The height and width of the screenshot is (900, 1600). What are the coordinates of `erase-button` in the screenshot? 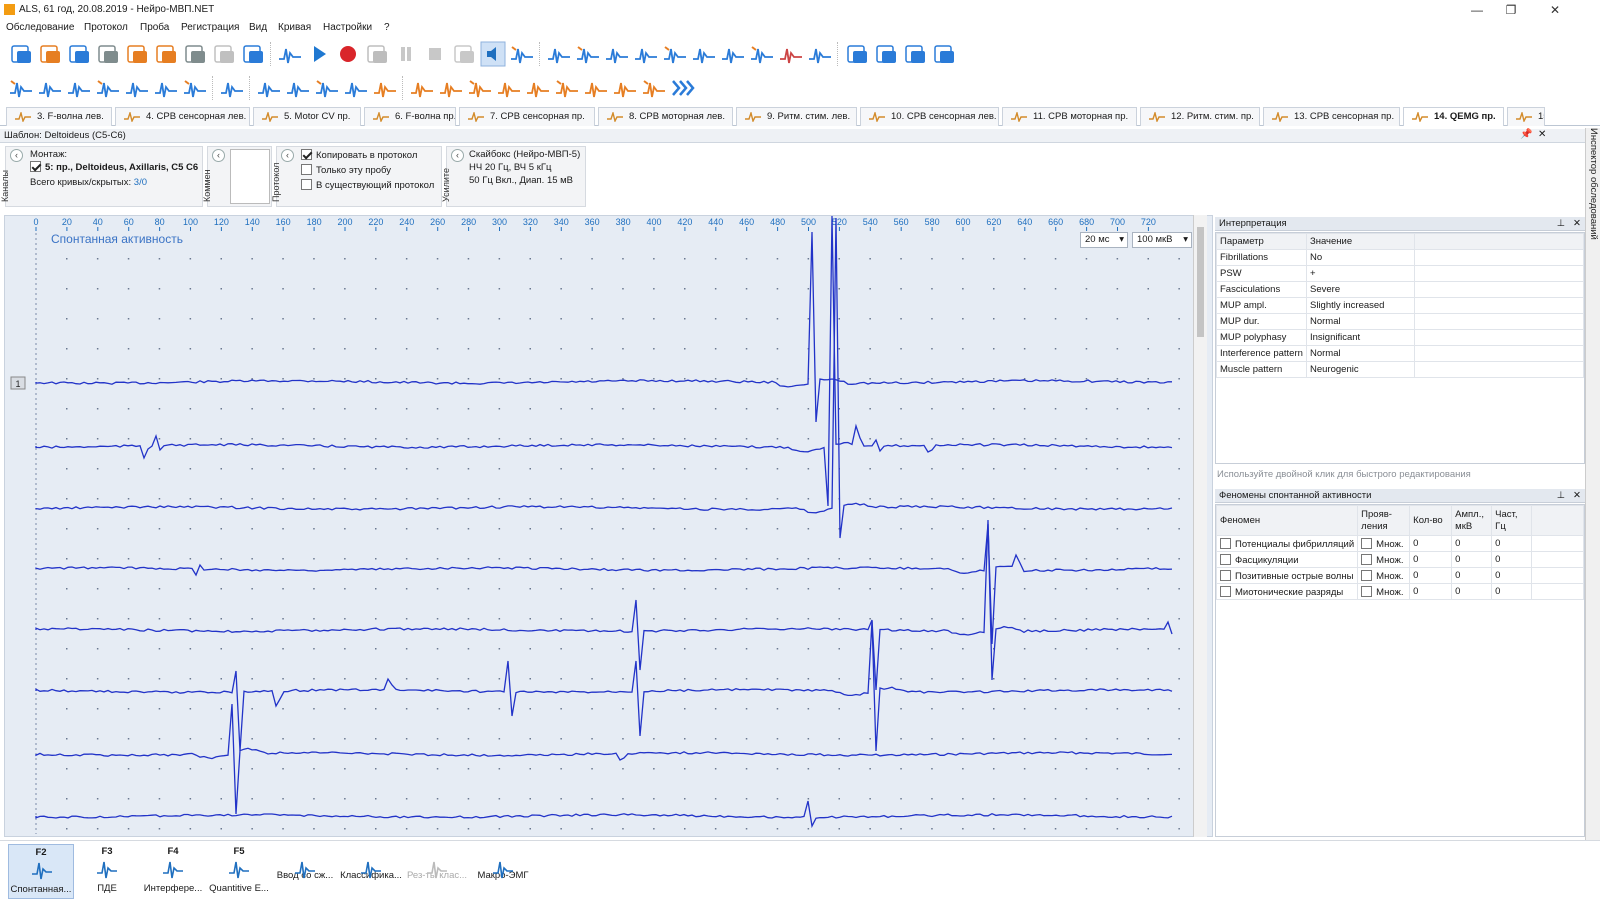 It's located at (464, 54).